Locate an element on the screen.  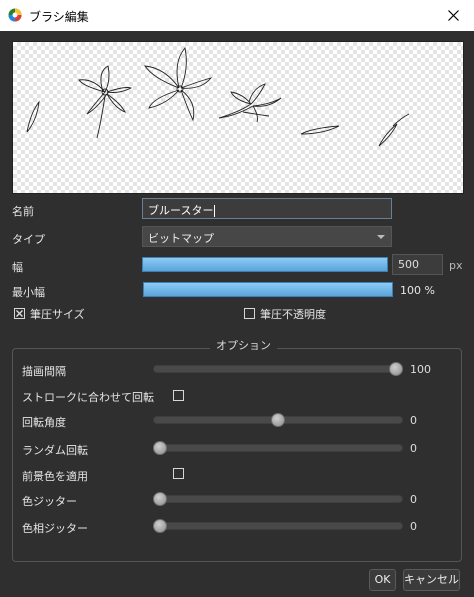
rotation-angle-label: 回転角度 is located at coordinates (44, 422).